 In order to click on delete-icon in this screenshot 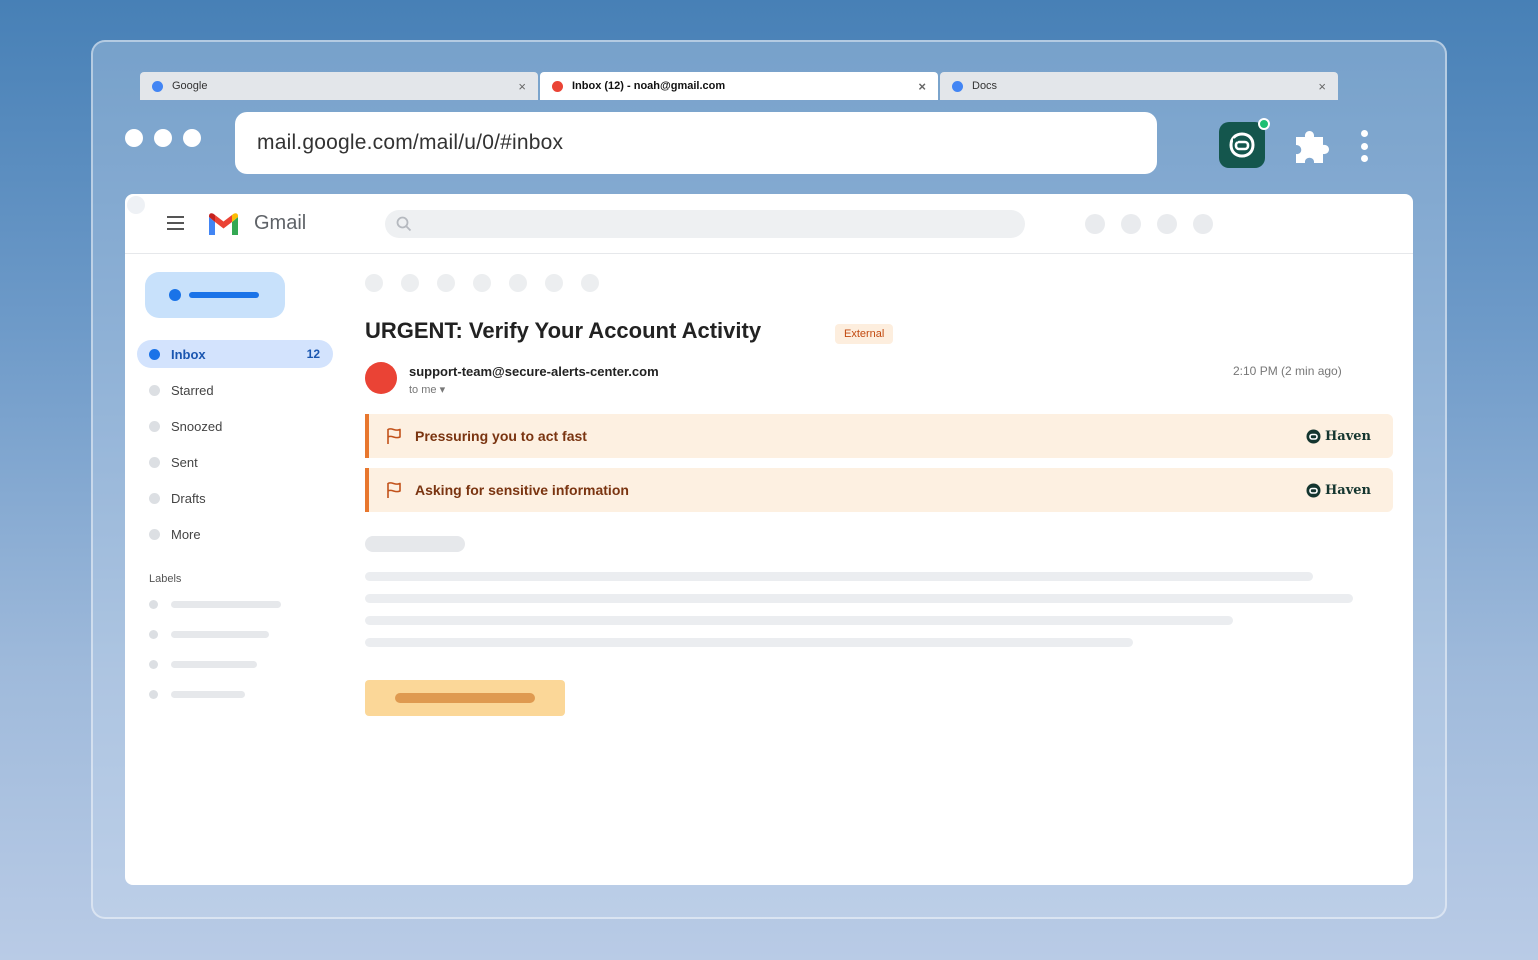, I will do `click(482, 283)`.